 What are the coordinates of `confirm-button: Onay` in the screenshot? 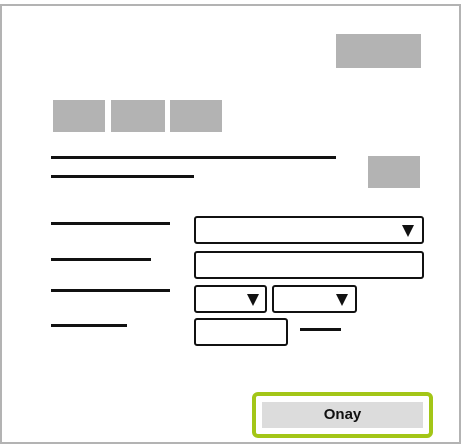 It's located at (342, 415).